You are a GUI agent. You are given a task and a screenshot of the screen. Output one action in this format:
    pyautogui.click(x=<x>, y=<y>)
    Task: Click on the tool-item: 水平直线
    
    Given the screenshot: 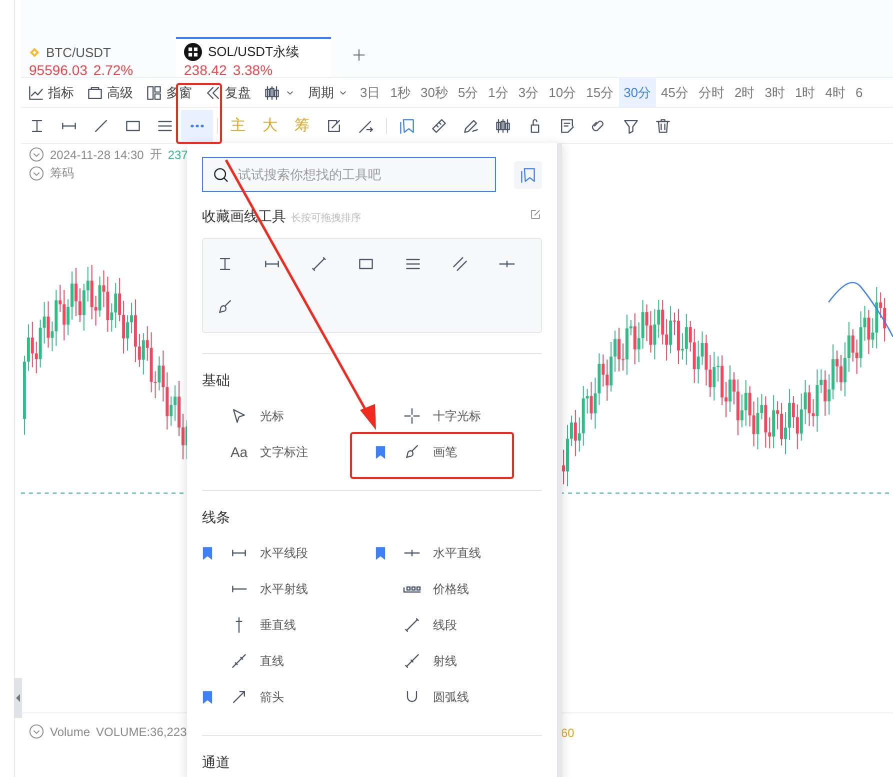 What is the action you would take?
    pyautogui.click(x=459, y=553)
    